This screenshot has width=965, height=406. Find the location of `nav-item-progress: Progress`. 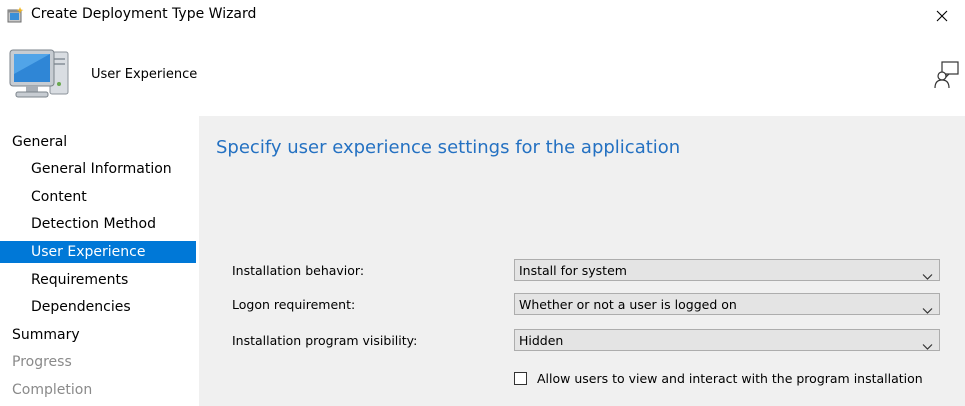

nav-item-progress: Progress is located at coordinates (42, 362).